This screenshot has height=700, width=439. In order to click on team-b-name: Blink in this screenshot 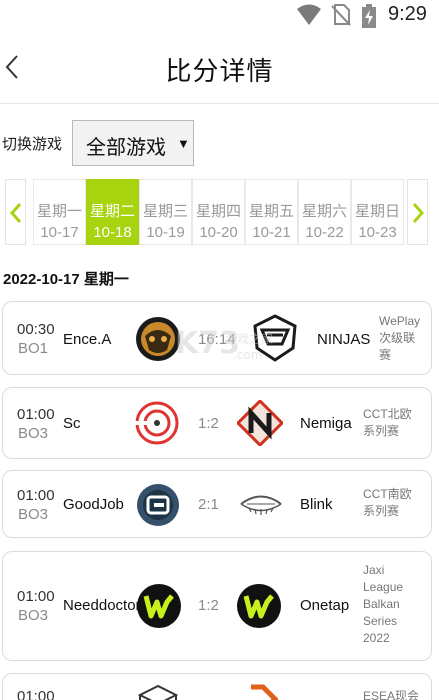, I will do `click(316, 504)`.